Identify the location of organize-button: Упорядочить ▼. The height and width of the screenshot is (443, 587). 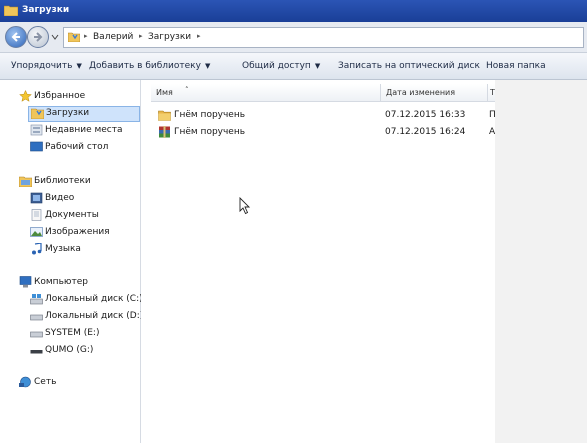
(46, 66).